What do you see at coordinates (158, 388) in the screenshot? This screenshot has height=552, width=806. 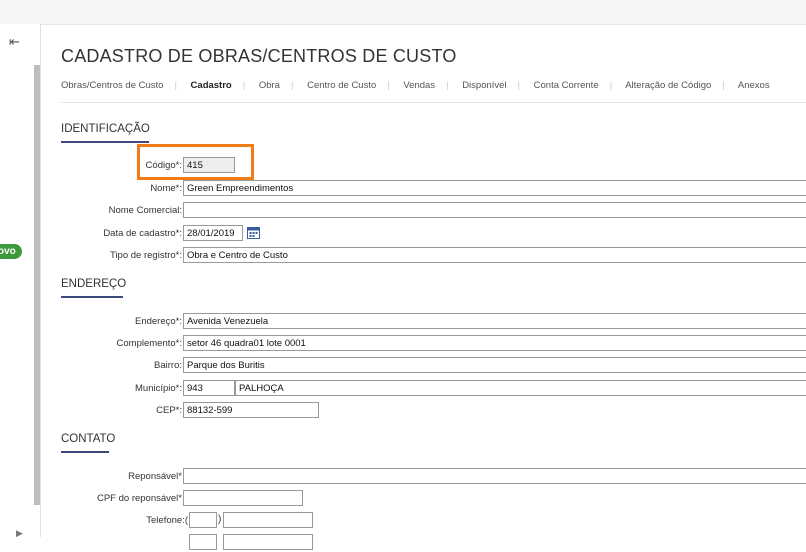 I see `municipio-label: Município*:` at bounding box center [158, 388].